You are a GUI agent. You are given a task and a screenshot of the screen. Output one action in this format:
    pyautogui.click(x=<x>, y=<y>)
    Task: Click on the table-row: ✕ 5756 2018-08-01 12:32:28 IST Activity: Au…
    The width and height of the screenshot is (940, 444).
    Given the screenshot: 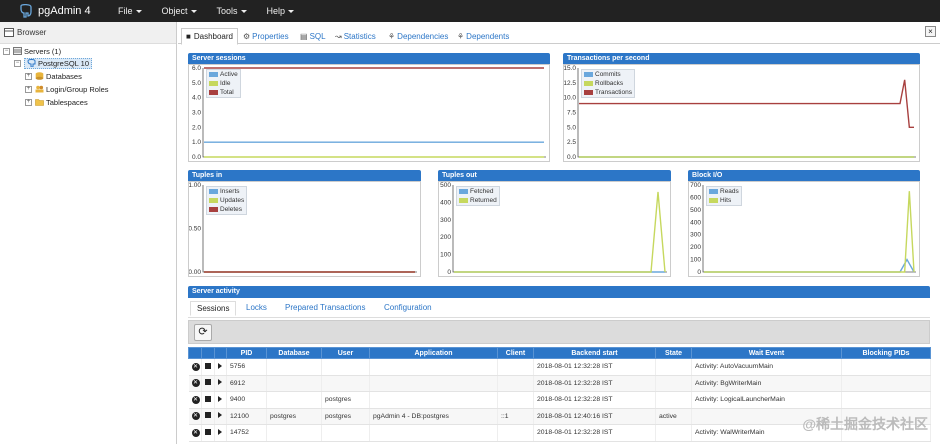 What is the action you would take?
    pyautogui.click(x=559, y=367)
    